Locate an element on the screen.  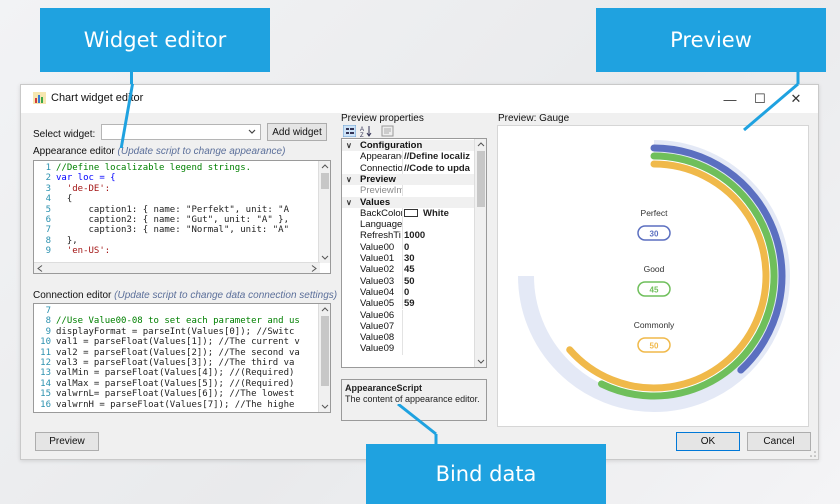
appearance-vertical-scrollbar is located at coordinates (324, 212).